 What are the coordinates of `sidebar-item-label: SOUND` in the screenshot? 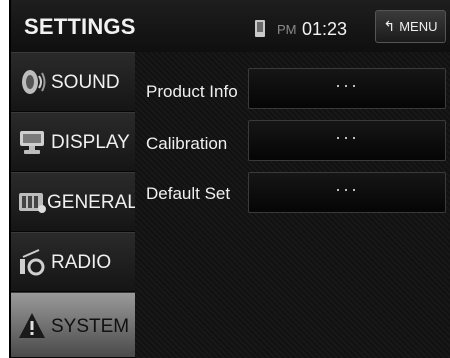 It's located at (85, 82).